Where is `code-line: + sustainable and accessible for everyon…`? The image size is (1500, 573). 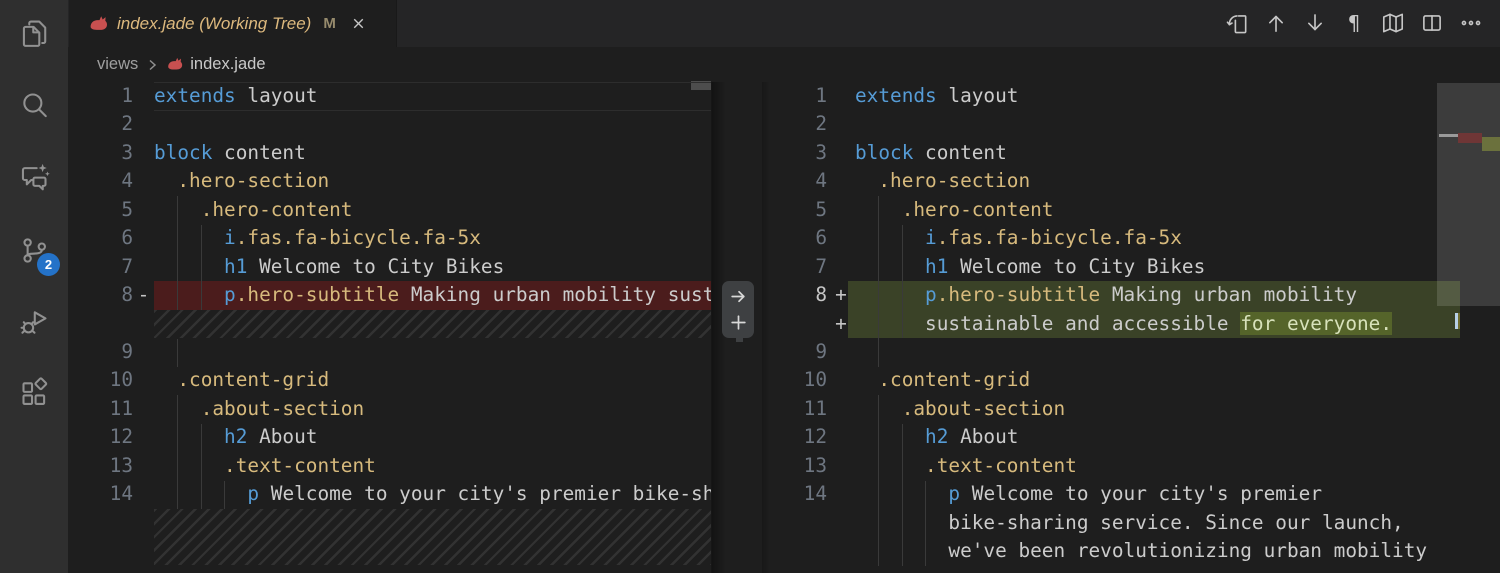 code-line: + sustainable and accessible for everyon… is located at coordinates (1131, 323).